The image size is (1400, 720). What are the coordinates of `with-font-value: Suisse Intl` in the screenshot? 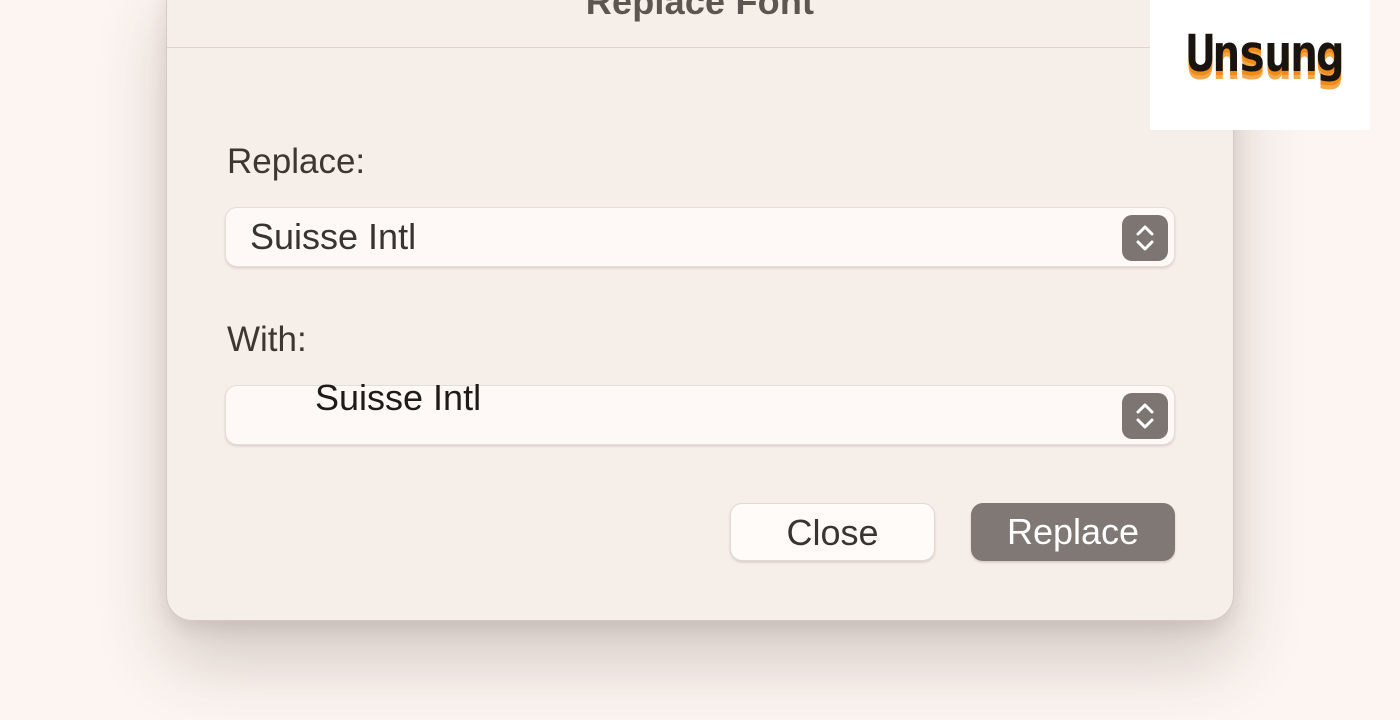 It's located at (398, 397).